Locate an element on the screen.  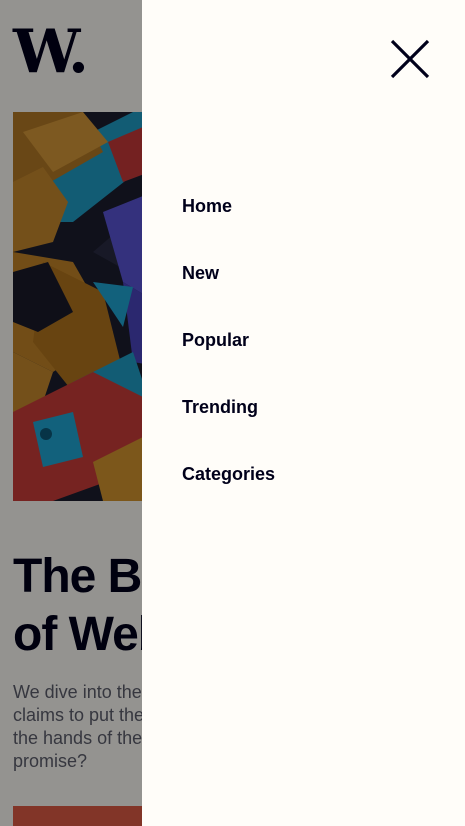
menu-link-categories: Categories is located at coordinates (228, 474).